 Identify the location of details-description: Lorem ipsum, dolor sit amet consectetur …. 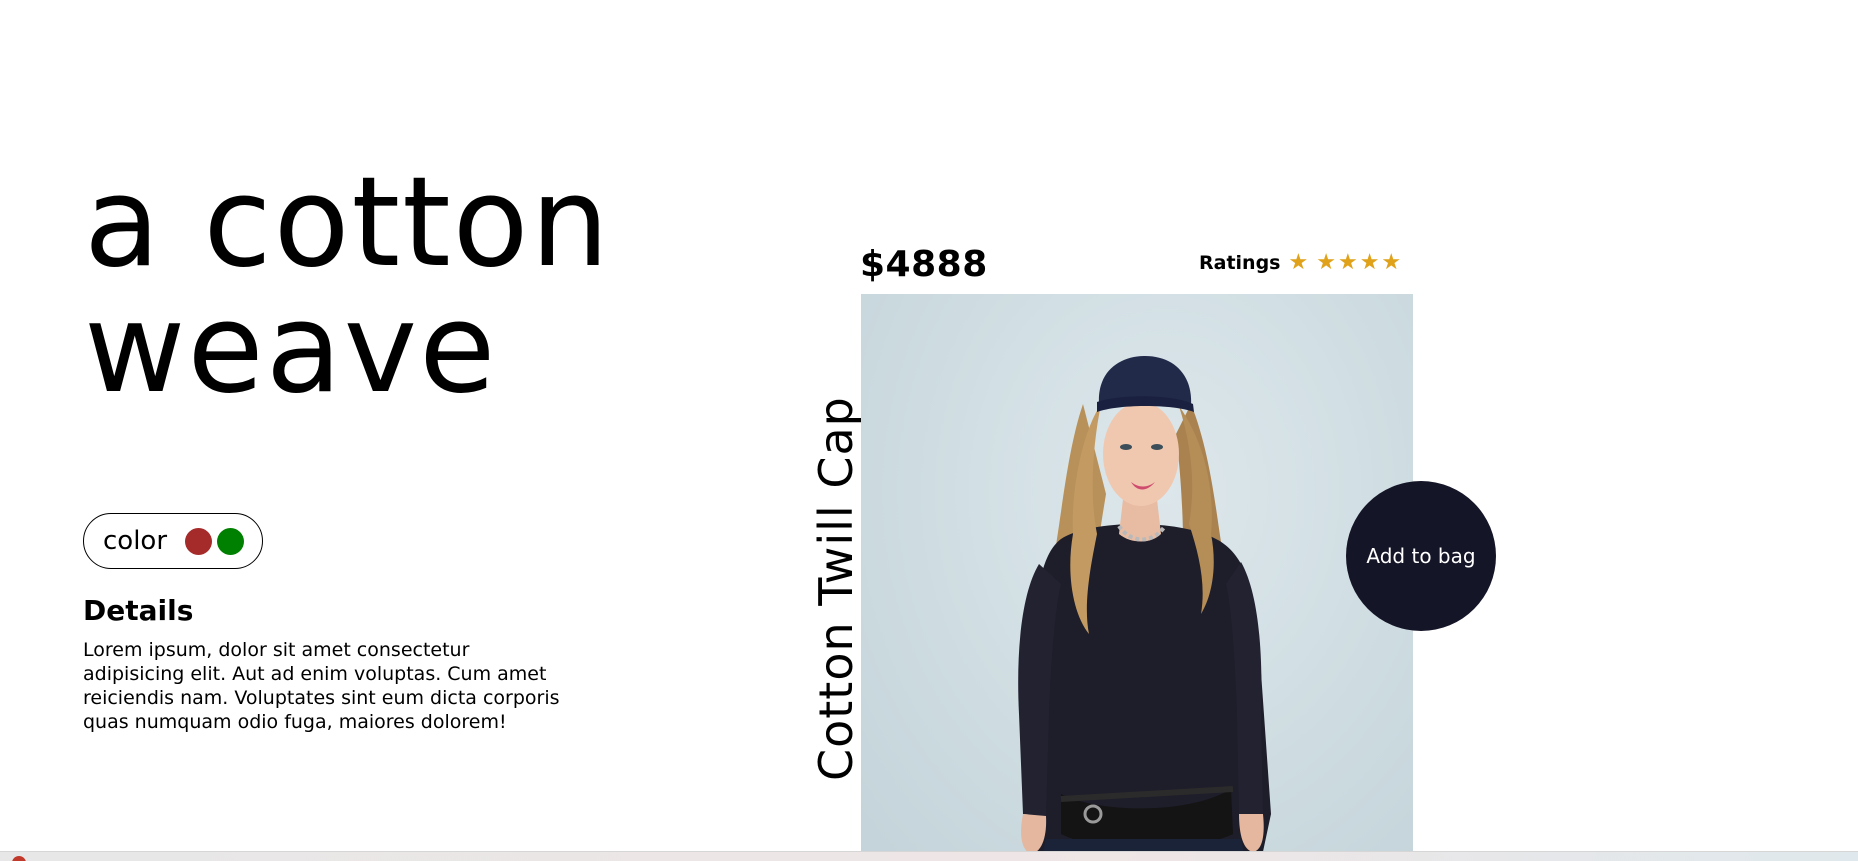
(321, 686).